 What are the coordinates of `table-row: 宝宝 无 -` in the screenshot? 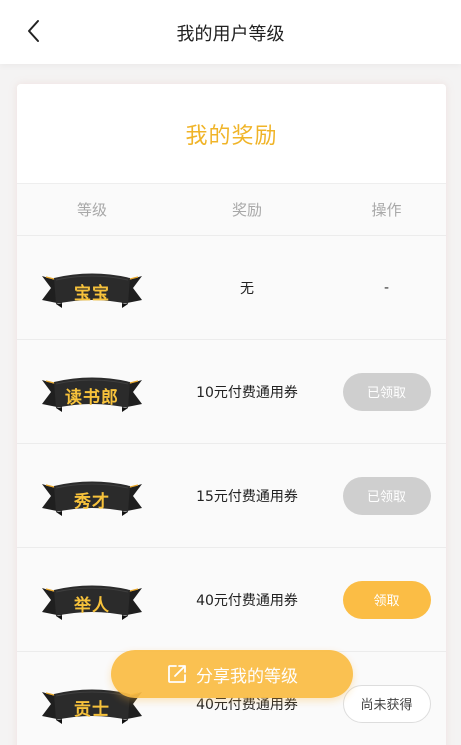 It's located at (231, 288).